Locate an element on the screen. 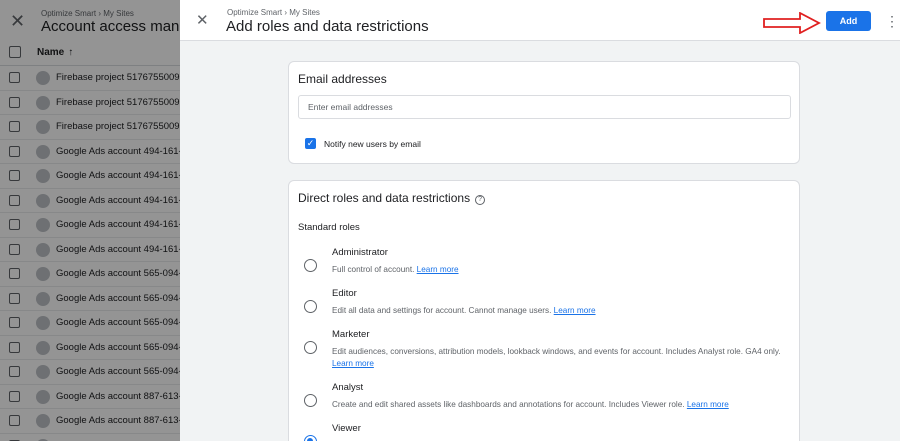  red-arrow-annotation is located at coordinates (792, 23).